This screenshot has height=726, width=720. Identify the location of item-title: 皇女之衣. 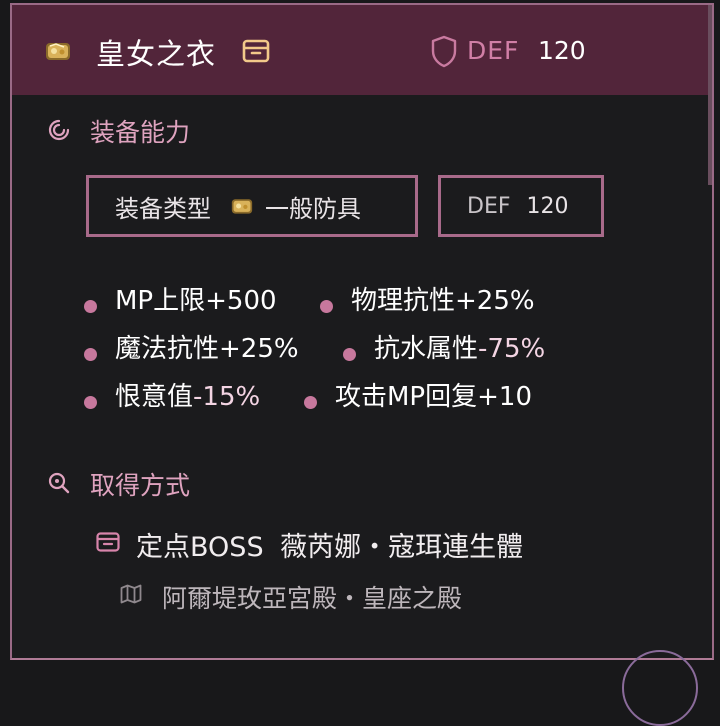
(156, 54).